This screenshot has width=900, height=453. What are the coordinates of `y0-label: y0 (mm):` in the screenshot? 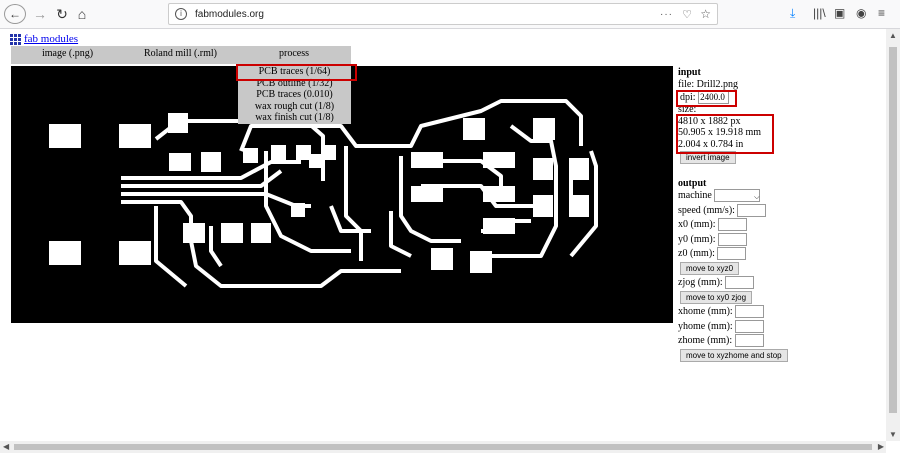 It's located at (697, 239).